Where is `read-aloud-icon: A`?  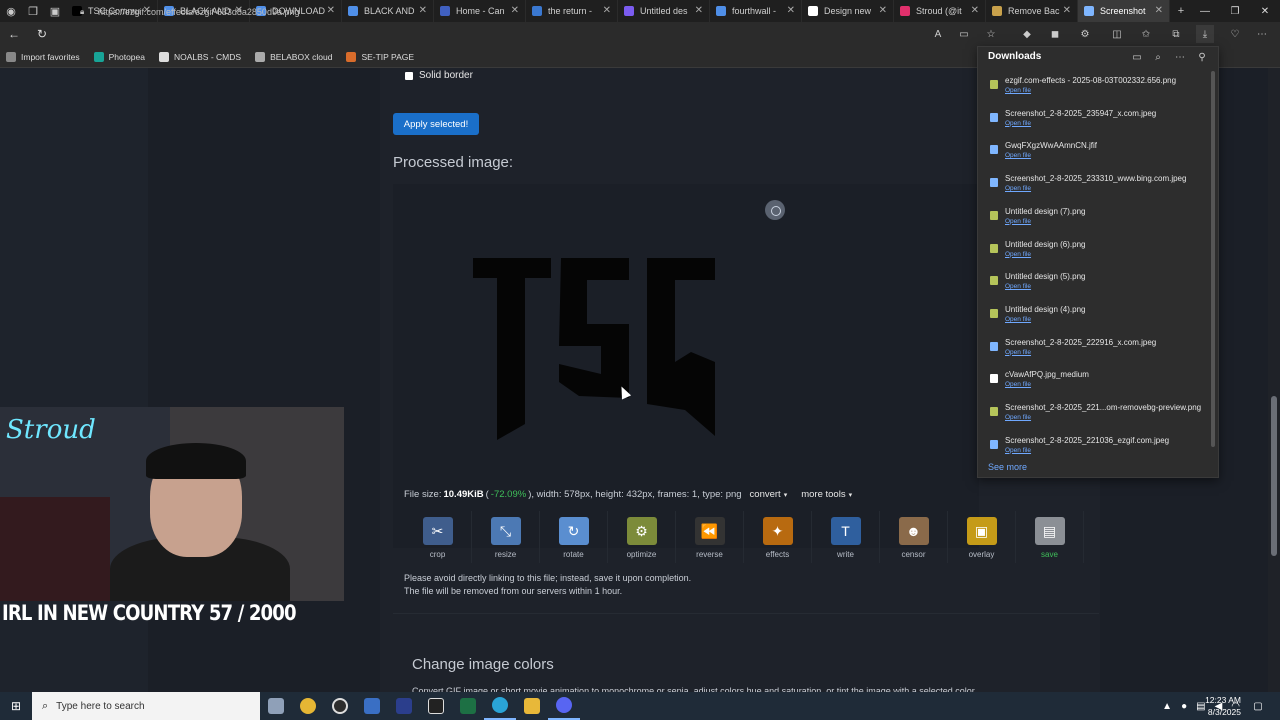 read-aloud-icon: A is located at coordinates (938, 34).